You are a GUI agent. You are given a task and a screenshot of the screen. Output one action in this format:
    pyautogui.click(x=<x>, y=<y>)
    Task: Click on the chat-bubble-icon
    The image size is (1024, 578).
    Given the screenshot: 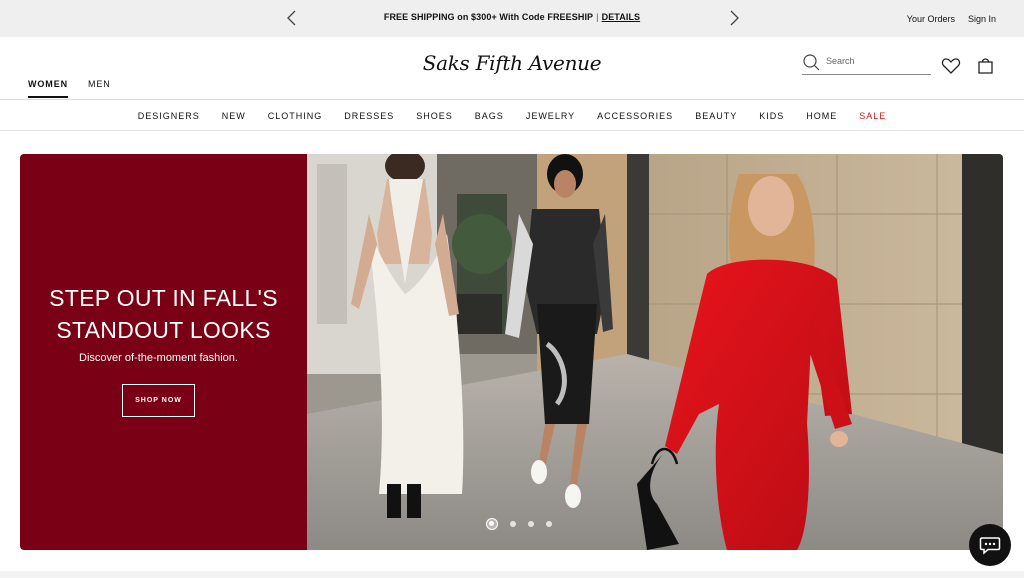 What is the action you would take?
    pyautogui.click(x=990, y=546)
    